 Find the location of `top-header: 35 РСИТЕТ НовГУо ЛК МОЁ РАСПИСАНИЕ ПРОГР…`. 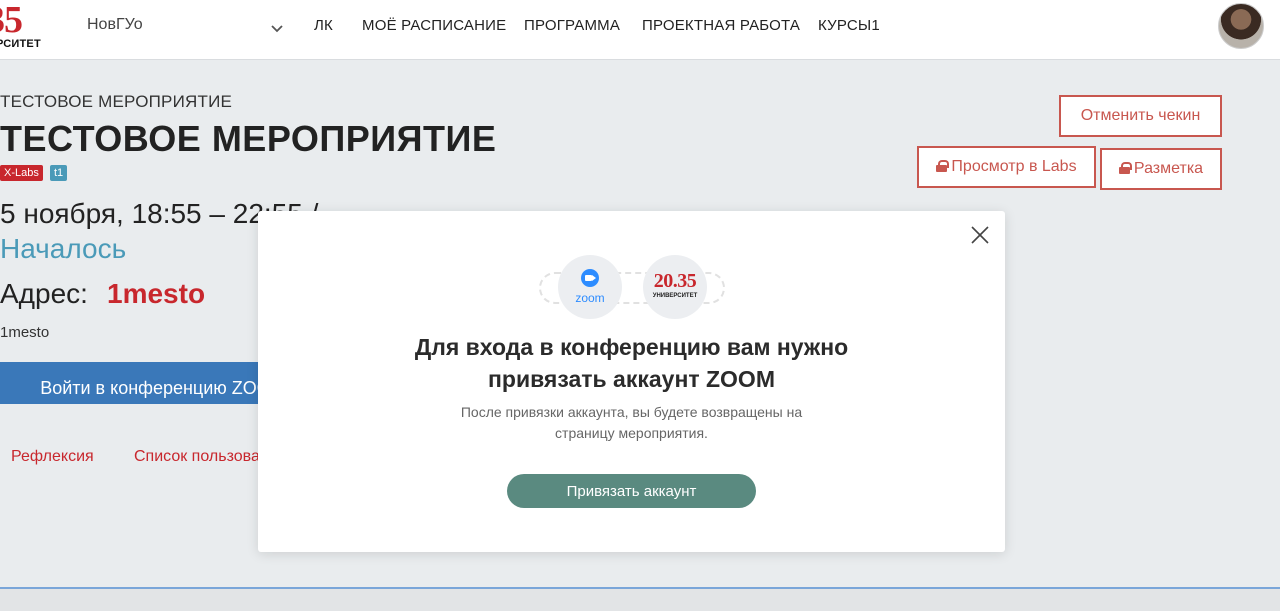

top-header: 35 РСИТЕТ НовГУо ЛК МОЁ РАСПИСАНИЕ ПРОГР… is located at coordinates (640, 30).